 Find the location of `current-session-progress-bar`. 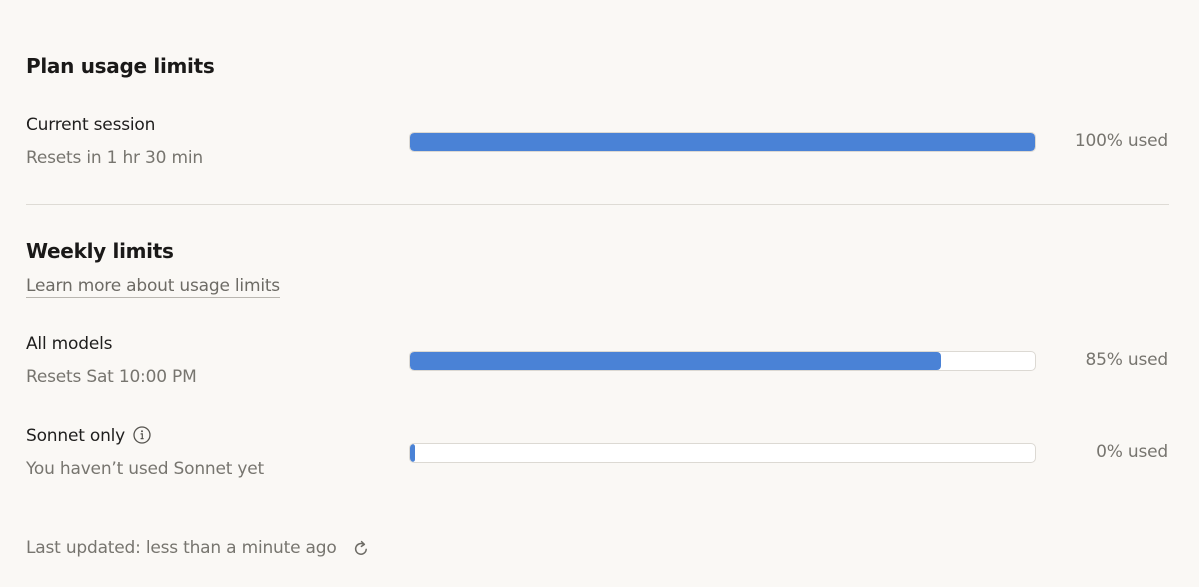

current-session-progress-bar is located at coordinates (722, 142).